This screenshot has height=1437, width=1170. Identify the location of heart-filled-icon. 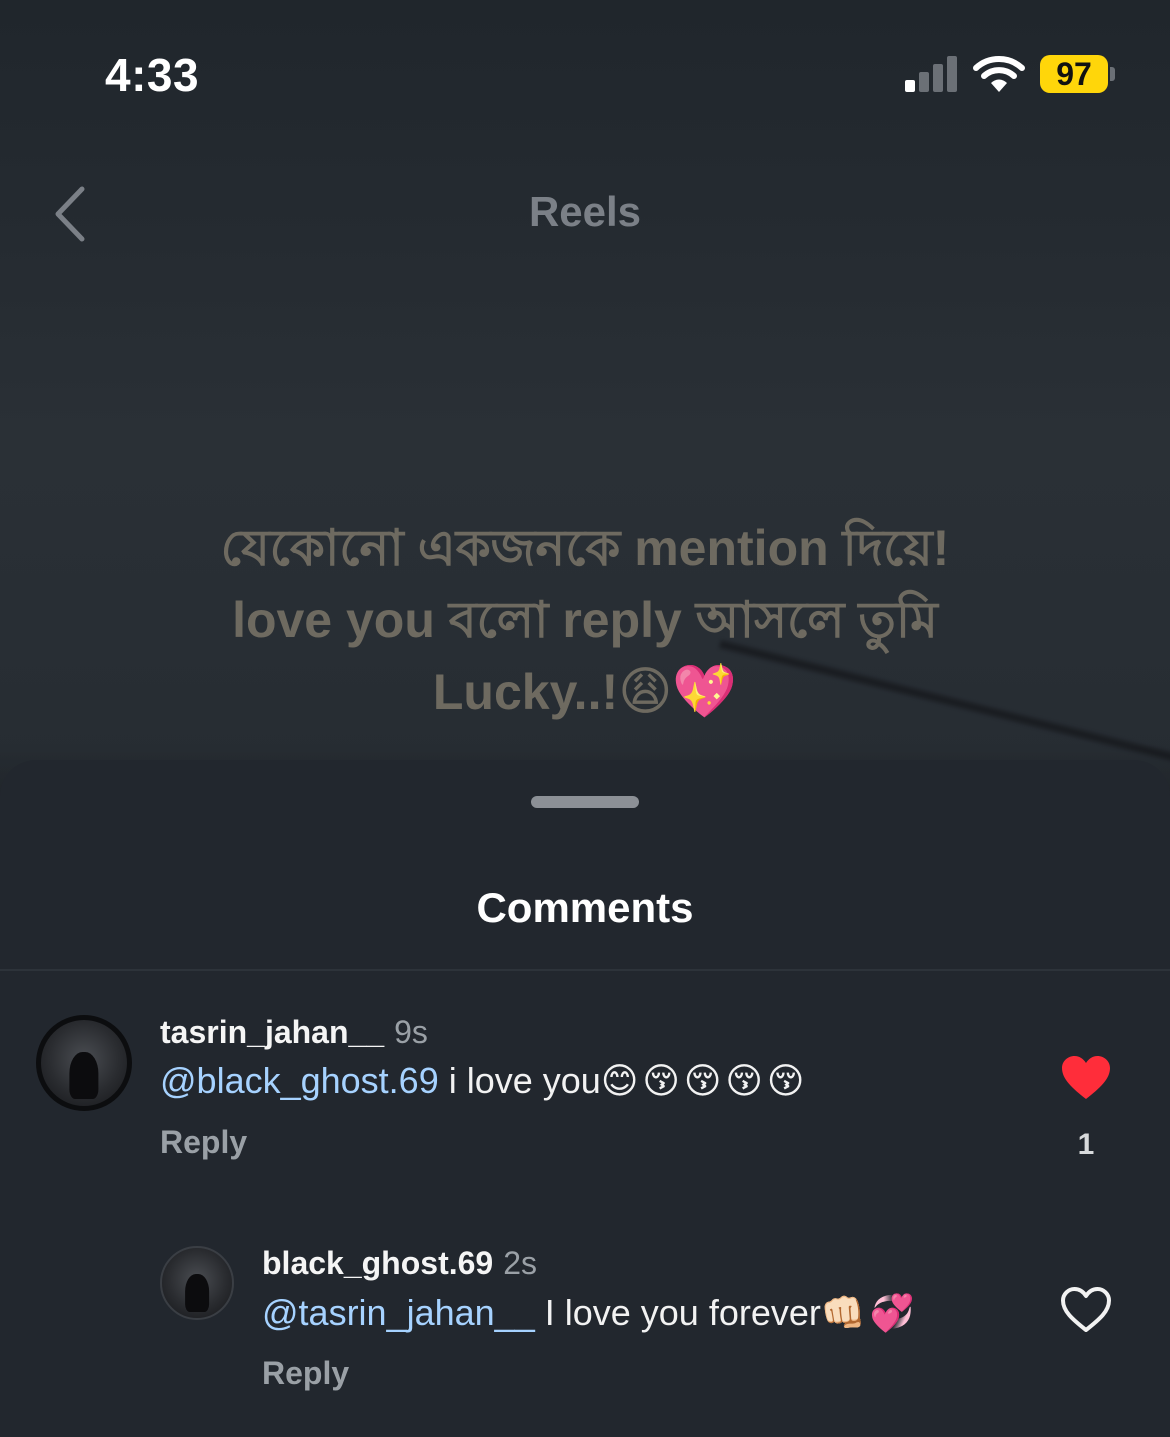
(1086, 1078).